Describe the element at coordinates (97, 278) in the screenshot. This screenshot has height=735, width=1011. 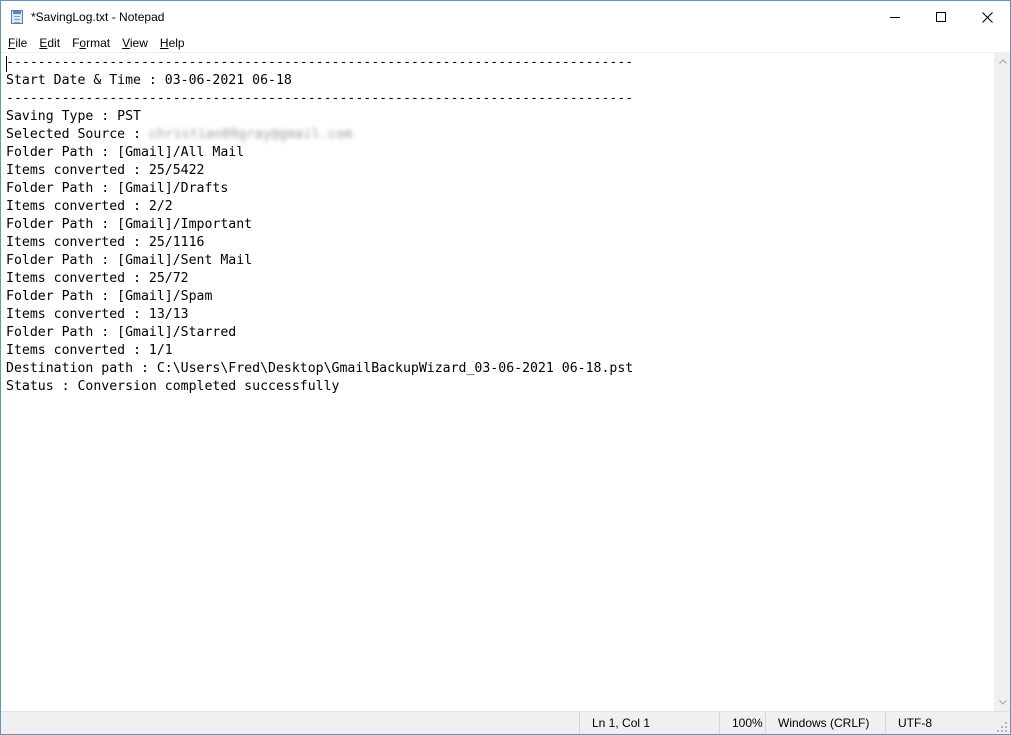
I see `text-line: Items converted : 25/72` at that location.